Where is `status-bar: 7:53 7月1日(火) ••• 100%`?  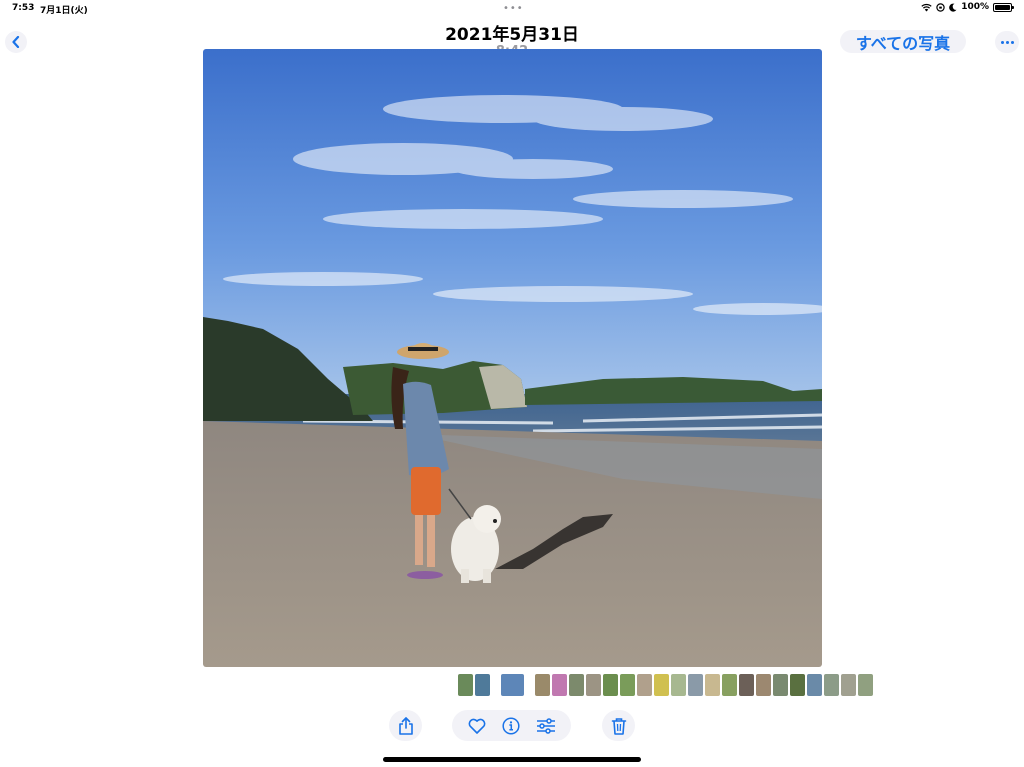 status-bar: 7:53 7月1日(火) ••• 100% is located at coordinates (512, 9).